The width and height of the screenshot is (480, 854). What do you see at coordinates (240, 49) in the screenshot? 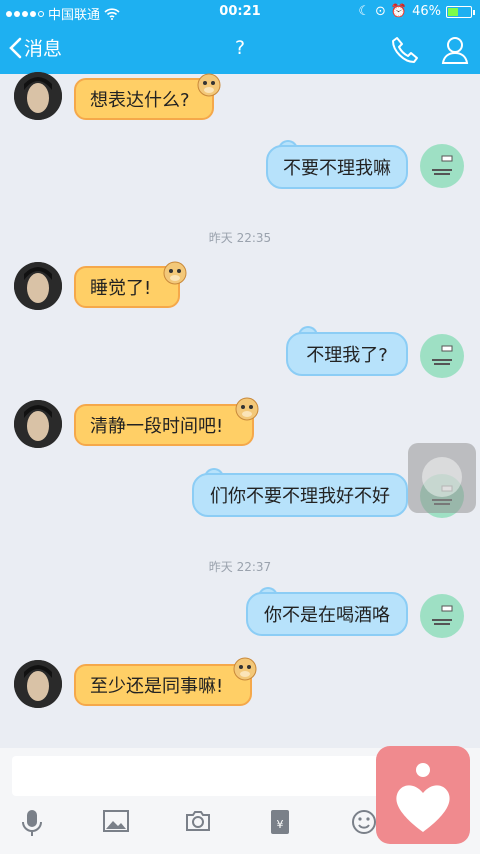
I see `nav-bar: 消息 ?` at bounding box center [240, 49].